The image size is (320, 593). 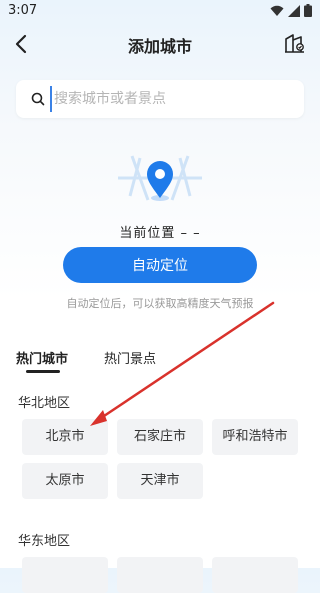 What do you see at coordinates (160, 233) in the screenshot?
I see `current-location-label: 当前位置 – –` at bounding box center [160, 233].